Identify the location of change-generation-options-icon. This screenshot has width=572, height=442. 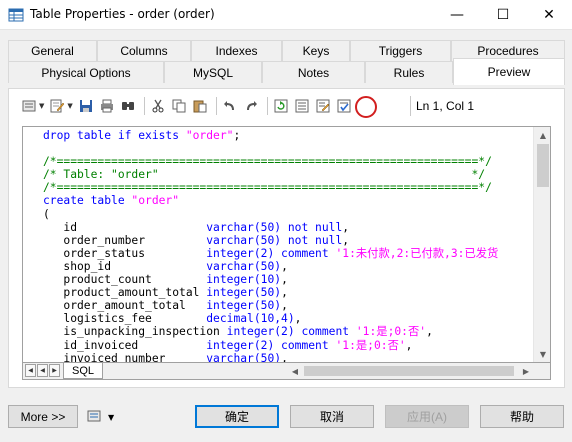
(323, 106).